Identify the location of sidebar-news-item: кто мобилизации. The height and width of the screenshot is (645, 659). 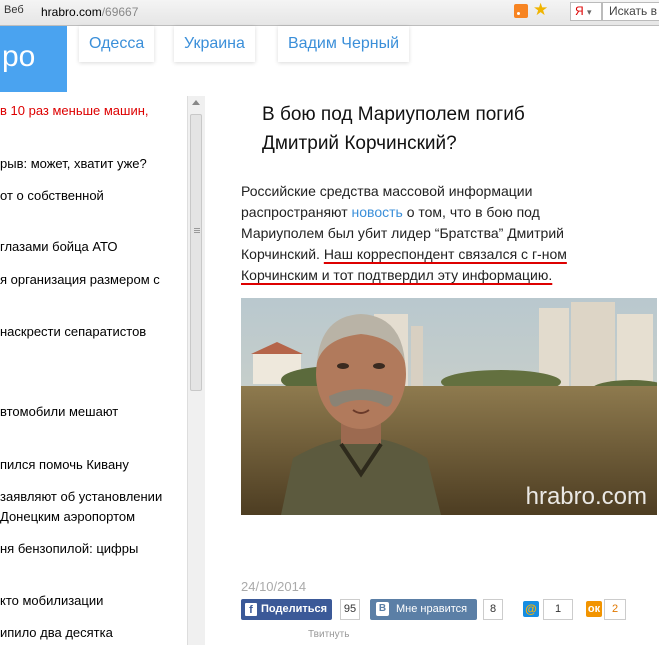
(51, 601).